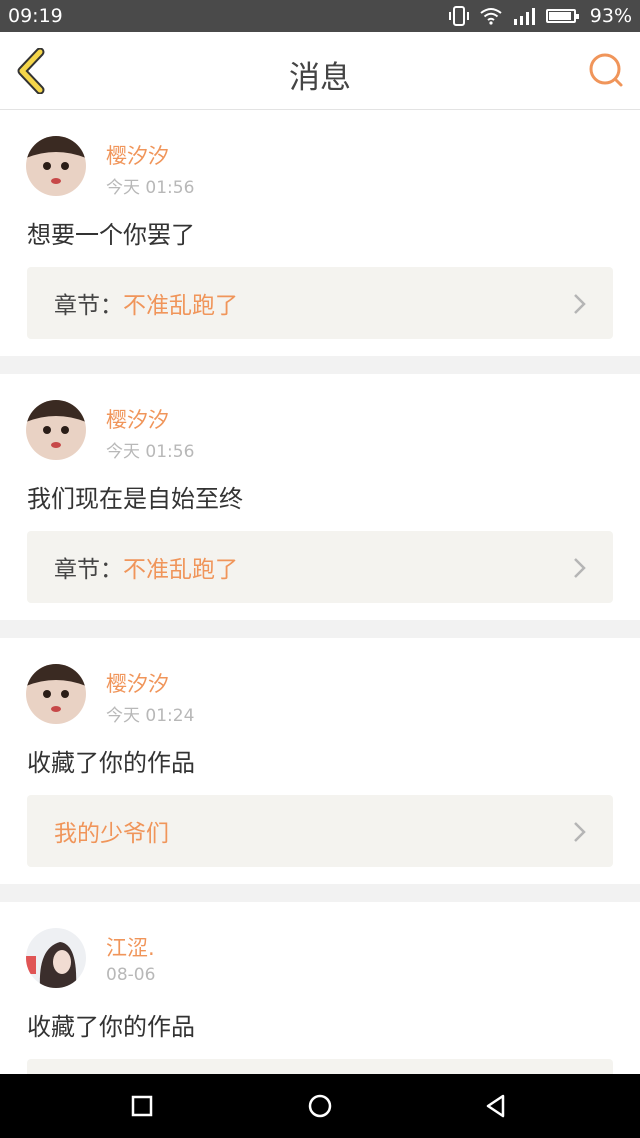  I want to click on back-nav-button, so click(496, 1106).